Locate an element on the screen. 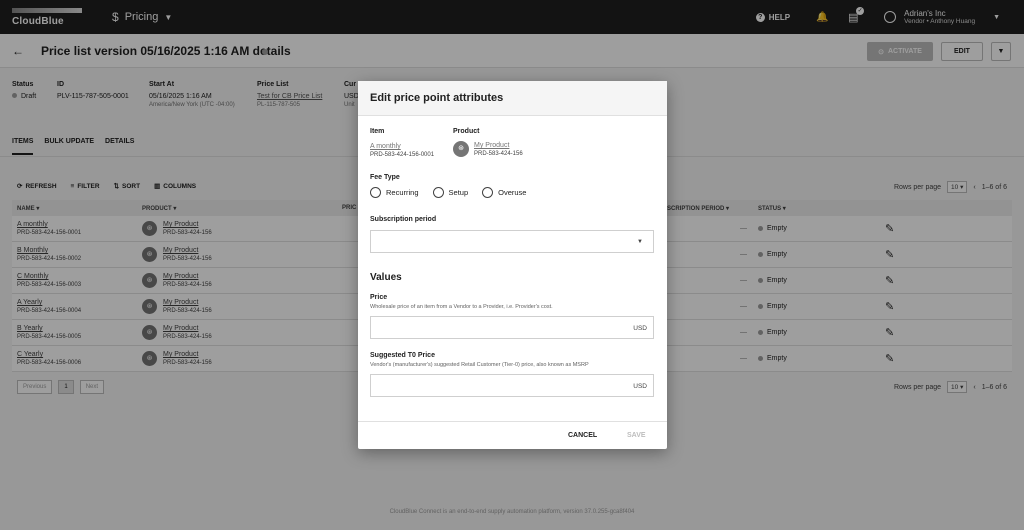  fee-type-field: Fee Type Recurring Setup Overuse is located at coordinates (448, 186).